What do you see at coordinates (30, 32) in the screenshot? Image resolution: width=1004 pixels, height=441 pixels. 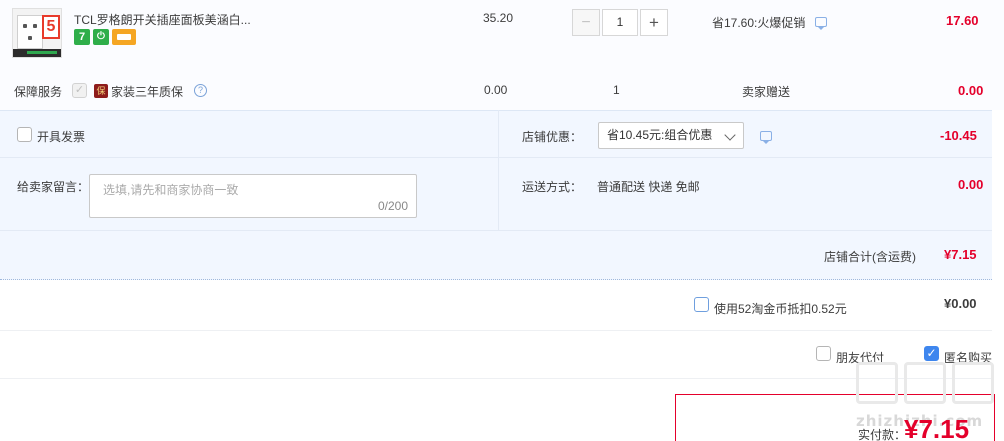 I see `socket-panel-image` at bounding box center [30, 32].